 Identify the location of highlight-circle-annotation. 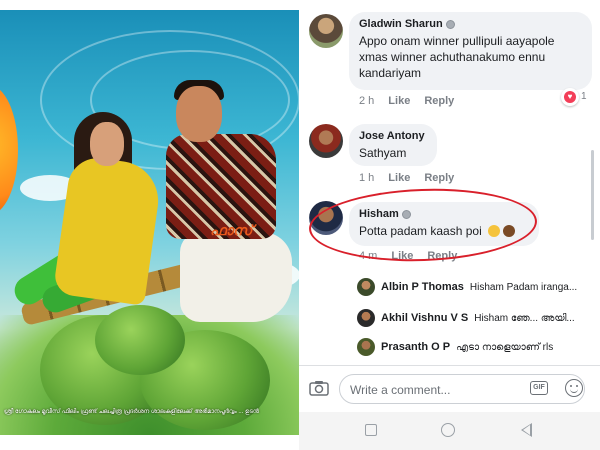
(423, 225).